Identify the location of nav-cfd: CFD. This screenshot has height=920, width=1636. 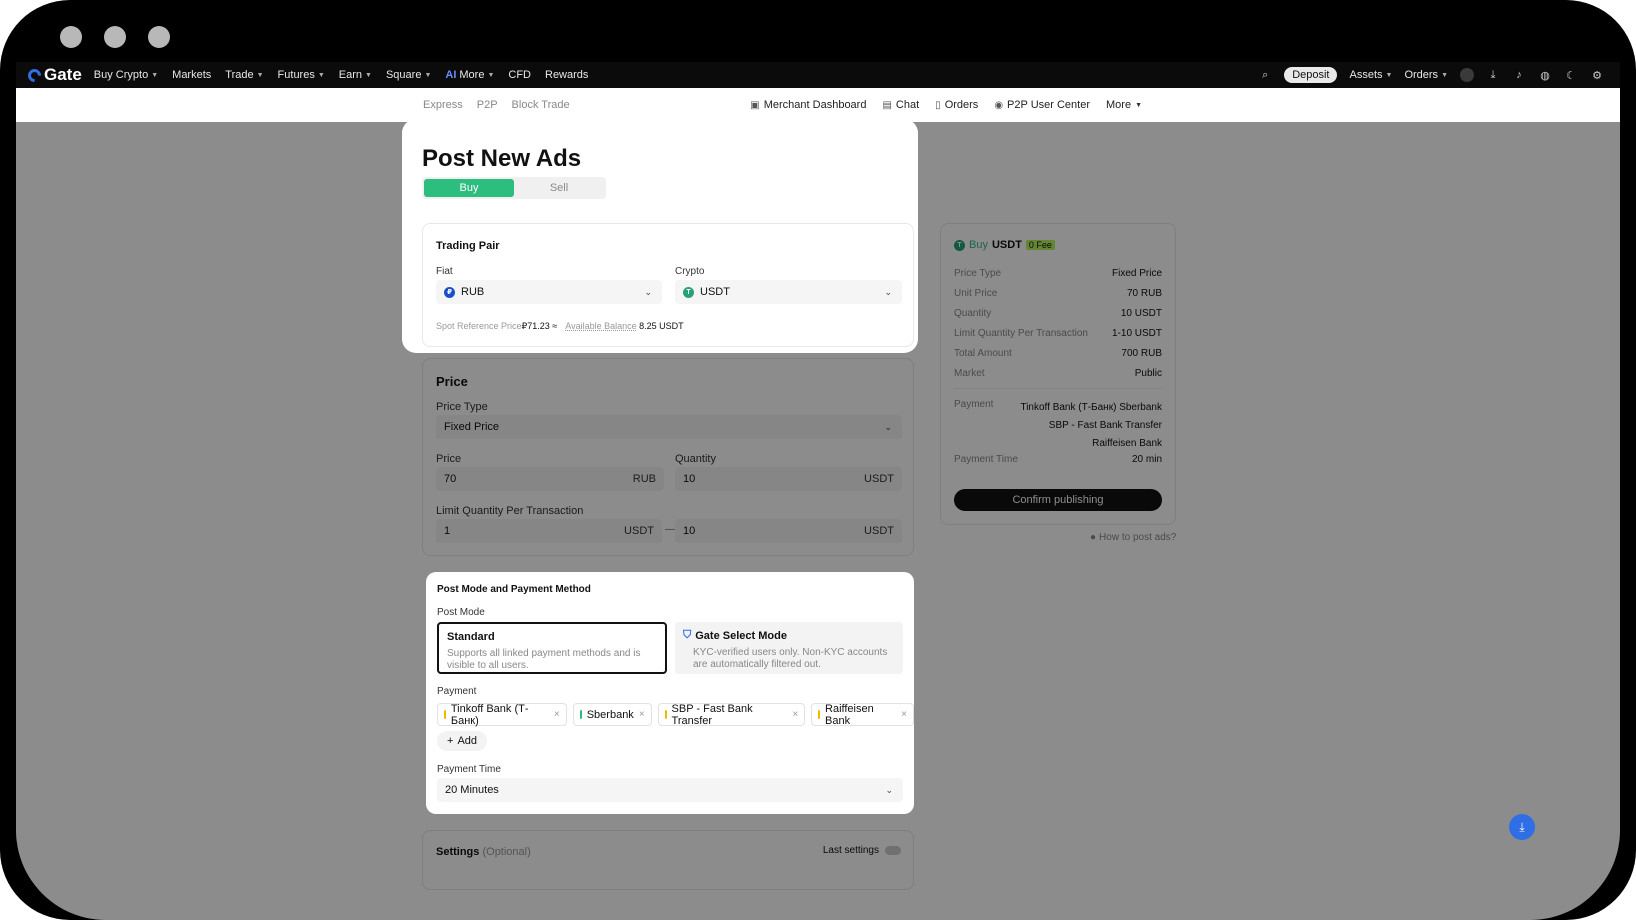
(519, 75).